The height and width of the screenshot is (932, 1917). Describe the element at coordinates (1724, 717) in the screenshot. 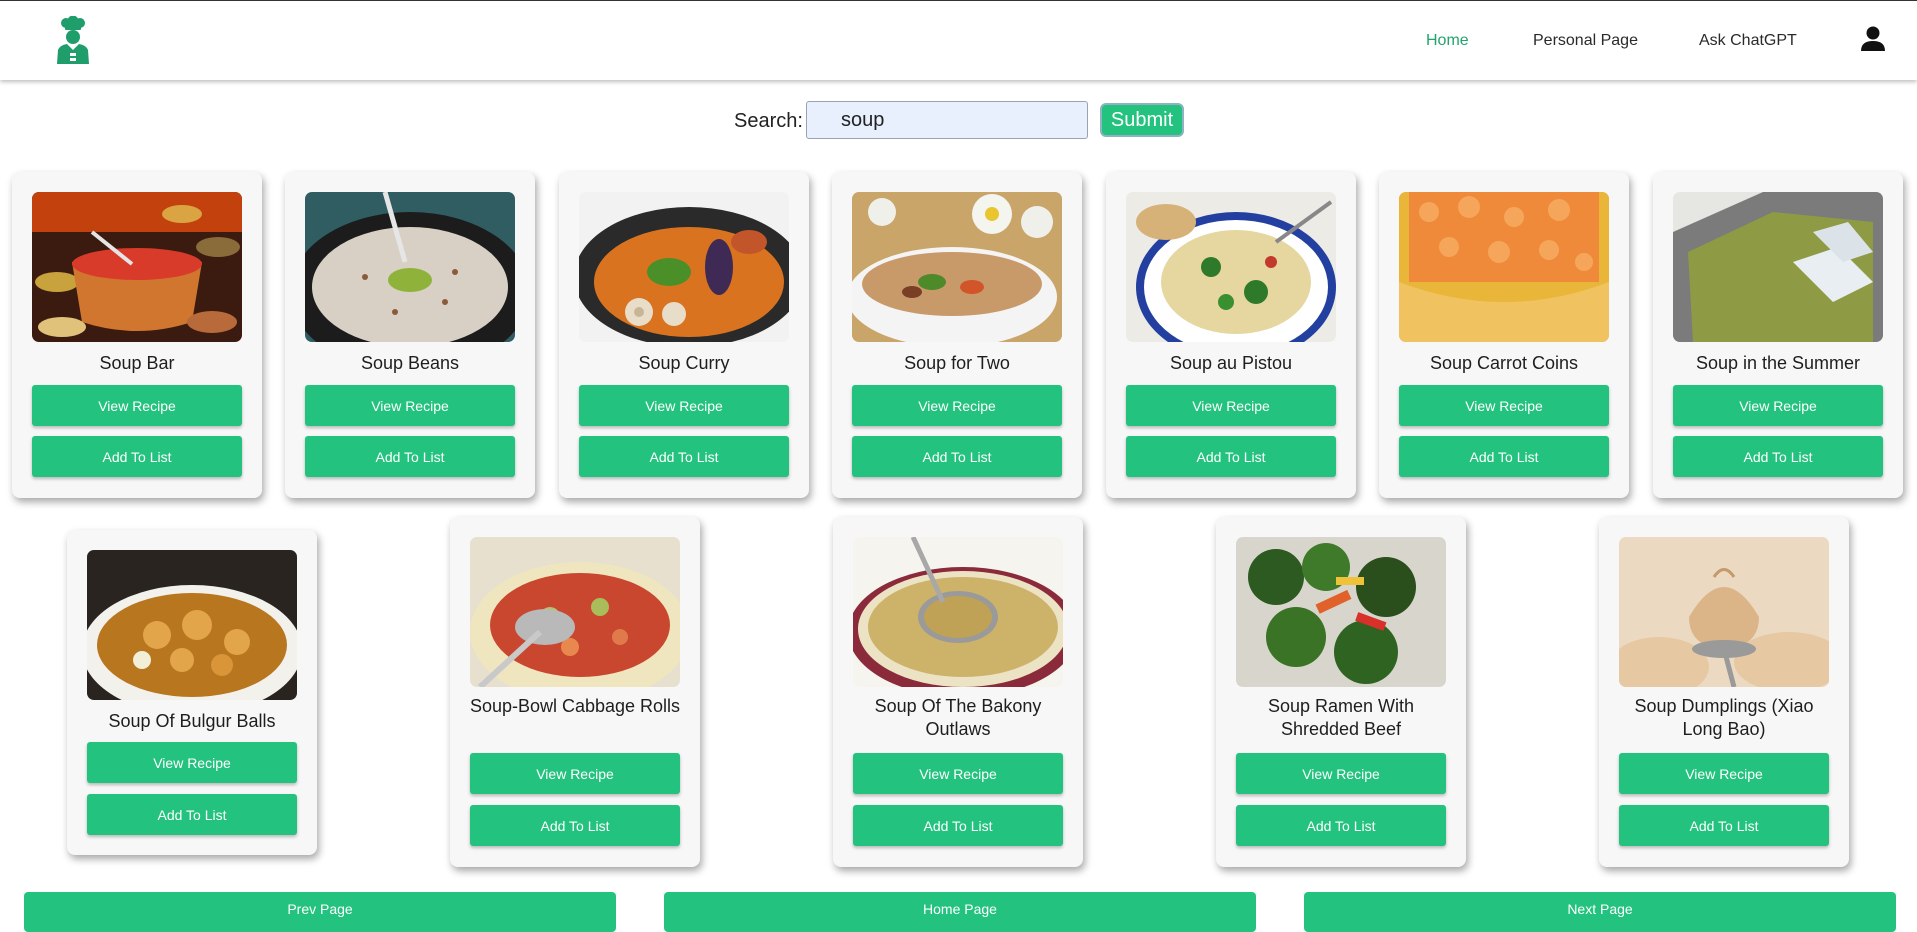

I see `recipe-title: Soup Dumplings (Xiao Long Bao)` at that location.